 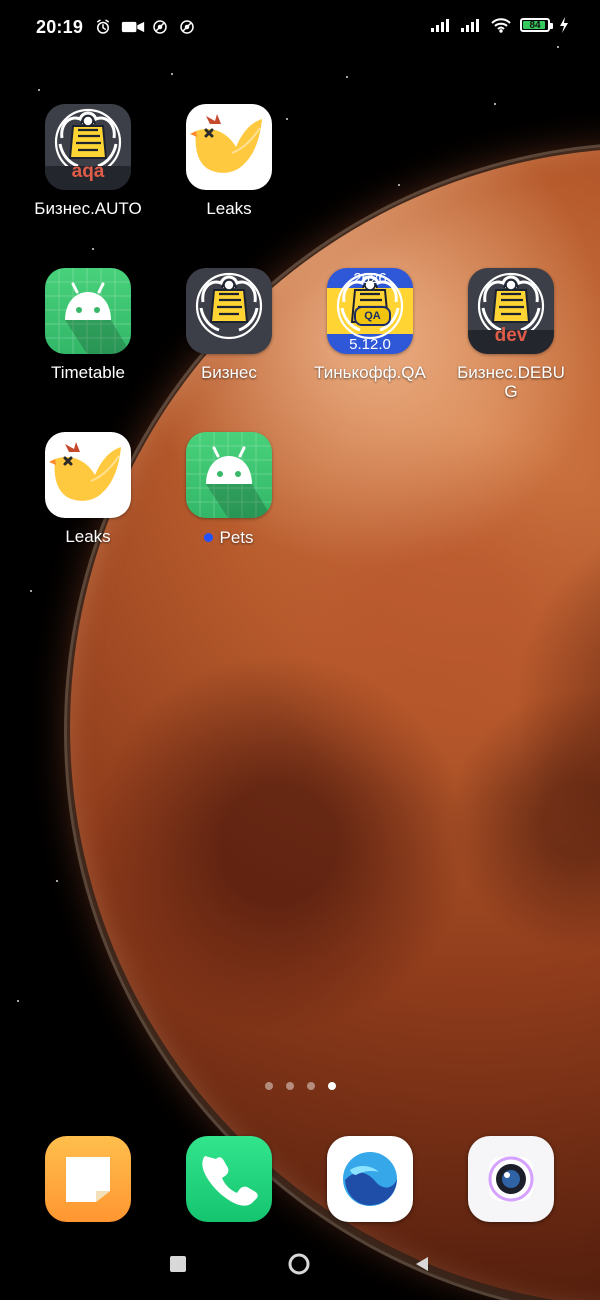 I want to click on app-business-debug: dev Бизнес.DEBU G, so click(x=511, y=345).